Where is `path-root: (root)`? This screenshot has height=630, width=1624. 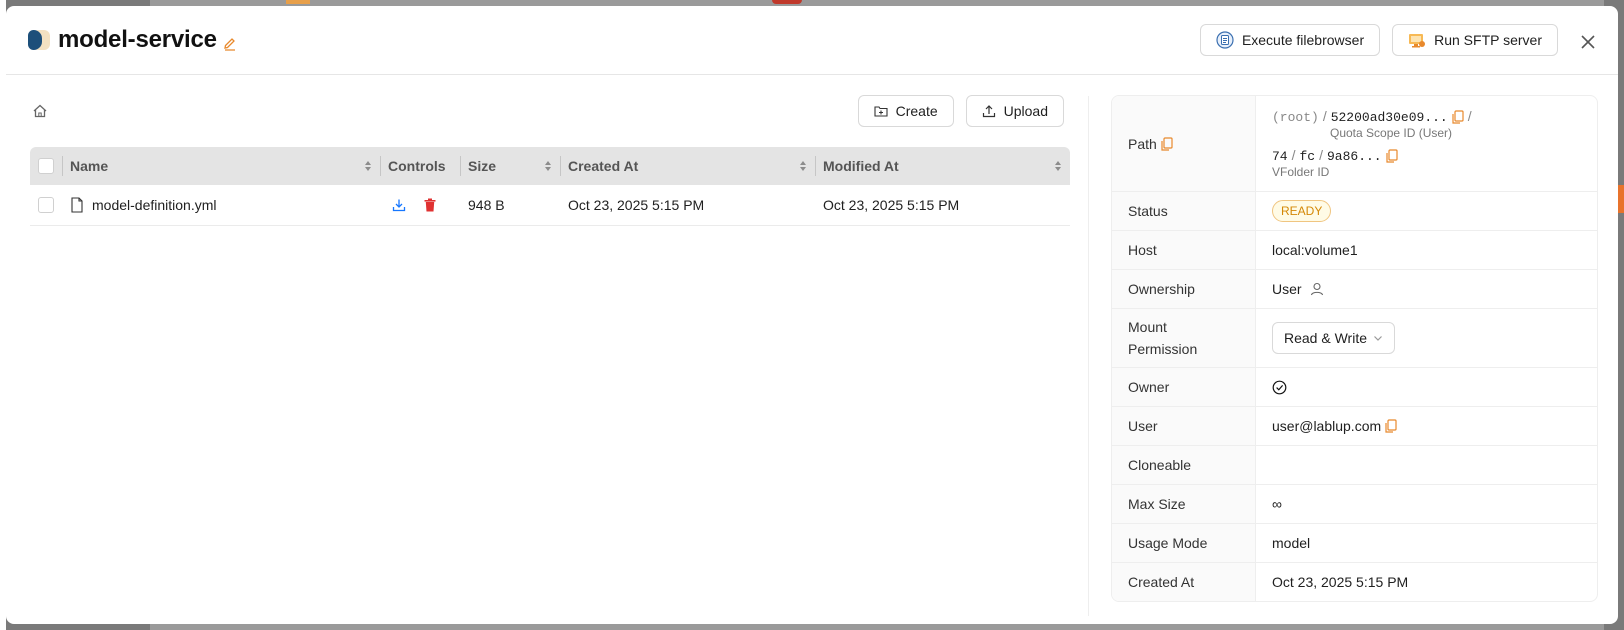
path-root: (root) is located at coordinates (1295, 117).